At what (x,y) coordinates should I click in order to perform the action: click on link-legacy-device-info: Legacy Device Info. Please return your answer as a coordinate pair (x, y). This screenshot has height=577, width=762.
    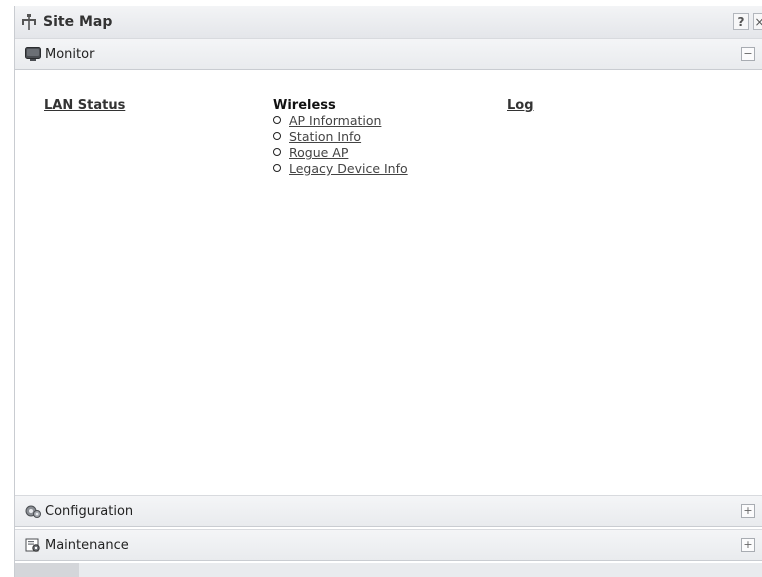
    Looking at the image, I should click on (348, 168).